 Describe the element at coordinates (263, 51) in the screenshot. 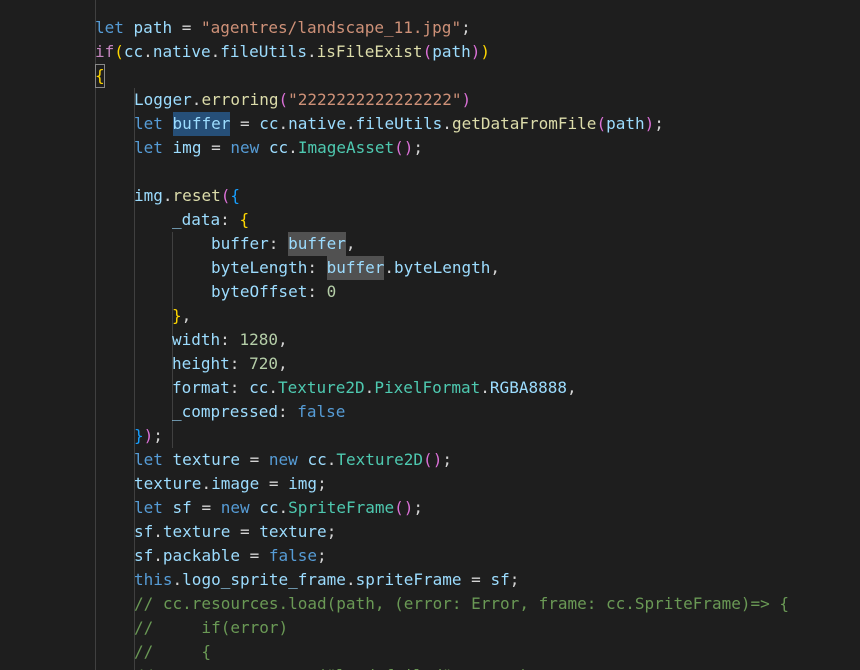

I see `code-token: fileUtils` at that location.